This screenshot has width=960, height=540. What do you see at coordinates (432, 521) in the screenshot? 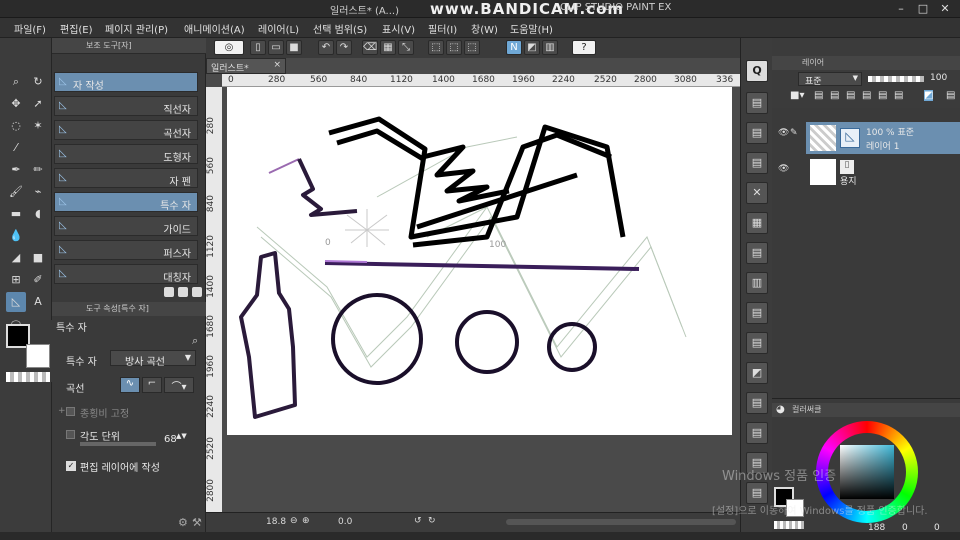
I see `rotate-right-icon: ↻` at bounding box center [432, 521].